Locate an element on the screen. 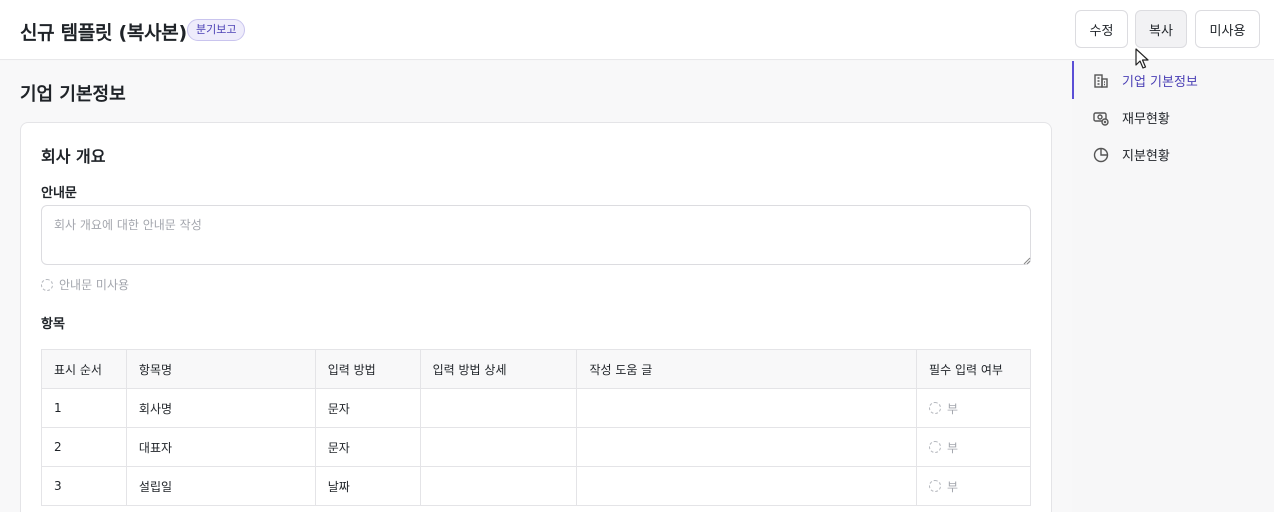  nav-item-finance: 재무현황 is located at coordinates (1131, 117).